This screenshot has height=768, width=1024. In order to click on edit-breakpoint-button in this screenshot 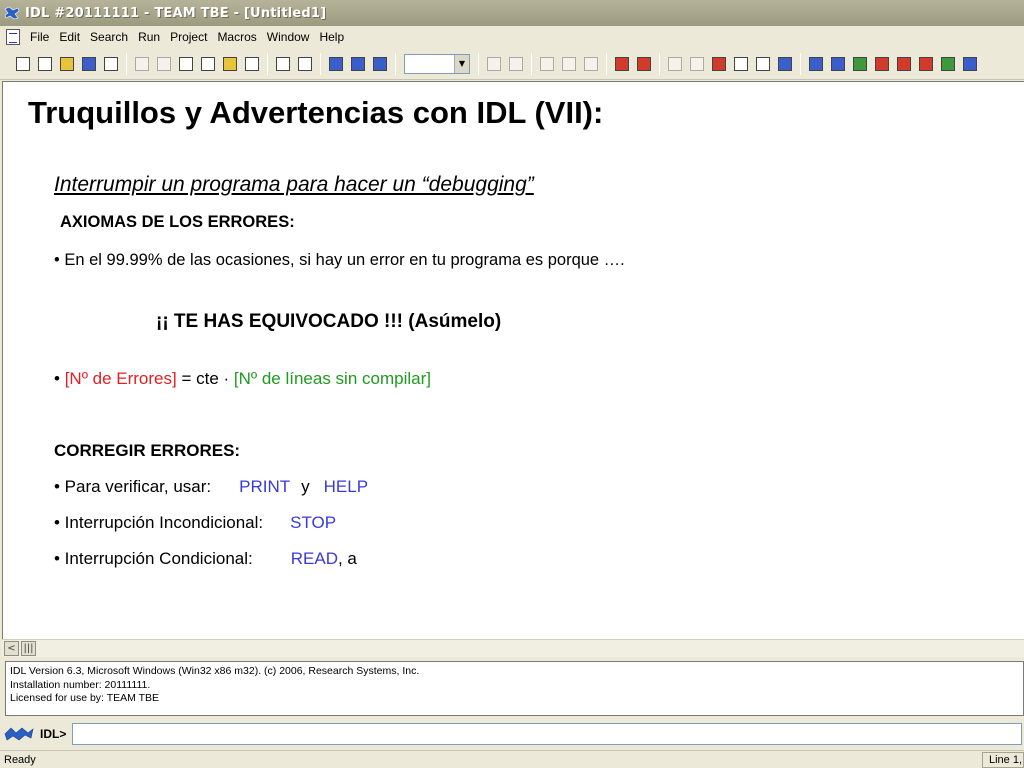, I will do `click(718, 64)`.